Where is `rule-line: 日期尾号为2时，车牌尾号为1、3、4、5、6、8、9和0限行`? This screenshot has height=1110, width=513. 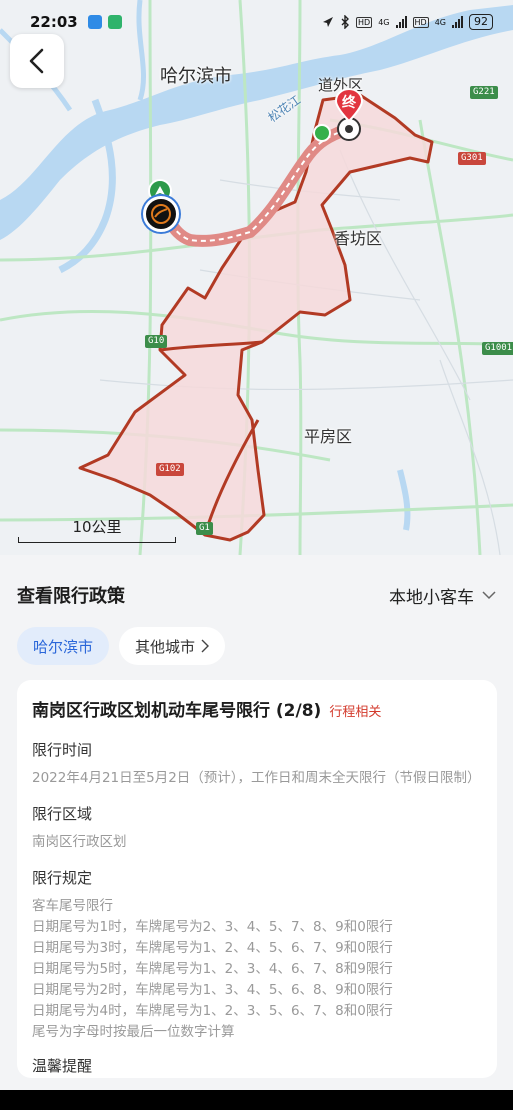 rule-line: 日期尾号为2时，车牌尾号为1、3、4、5、6、8、9和0限行 is located at coordinates (212, 990).